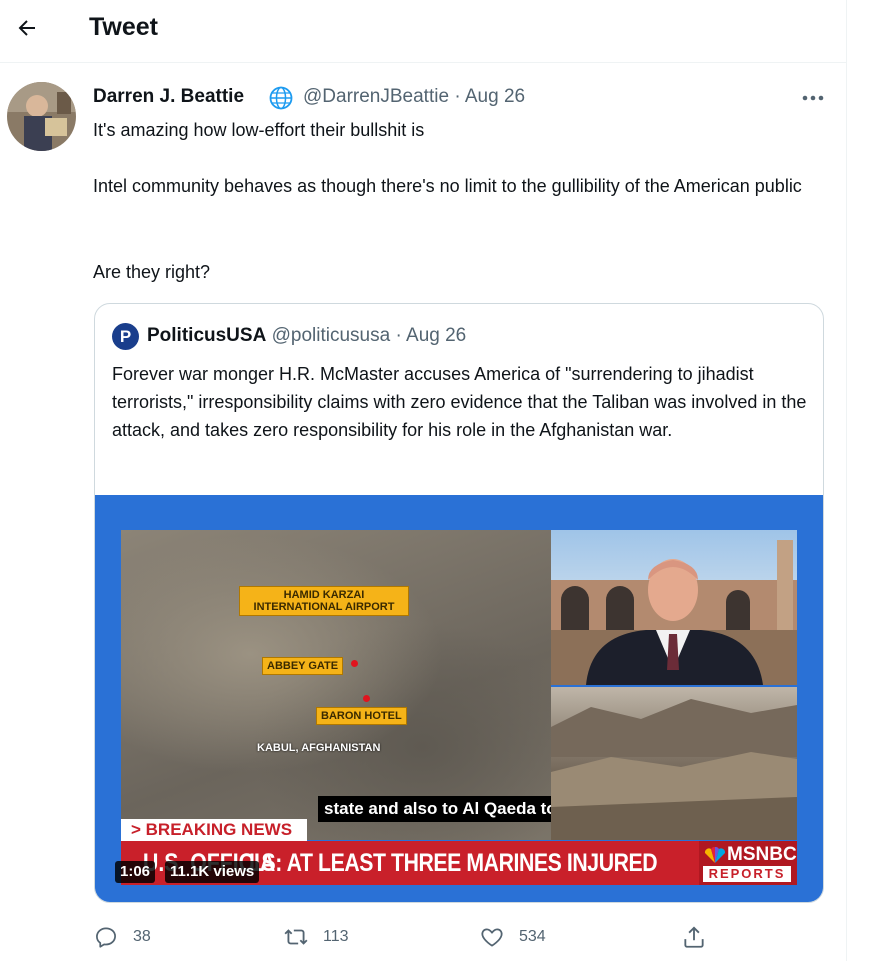  Describe the element at coordinates (316, 937) in the screenshot. I see `retweet-button: 113` at that location.